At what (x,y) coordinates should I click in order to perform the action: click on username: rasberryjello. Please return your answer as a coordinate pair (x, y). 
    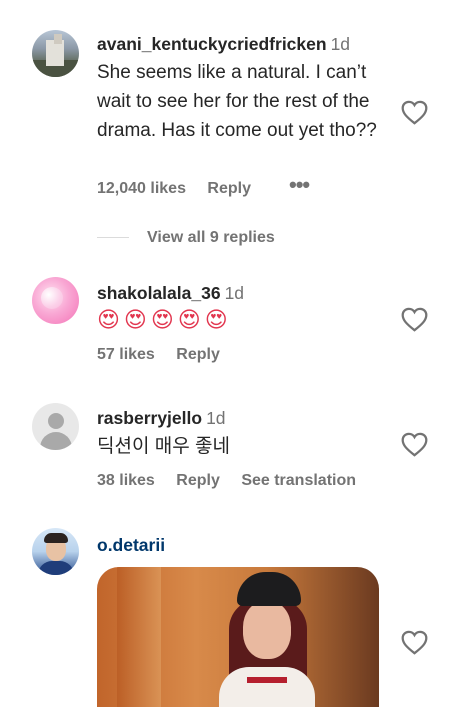
    Looking at the image, I should click on (149, 418).